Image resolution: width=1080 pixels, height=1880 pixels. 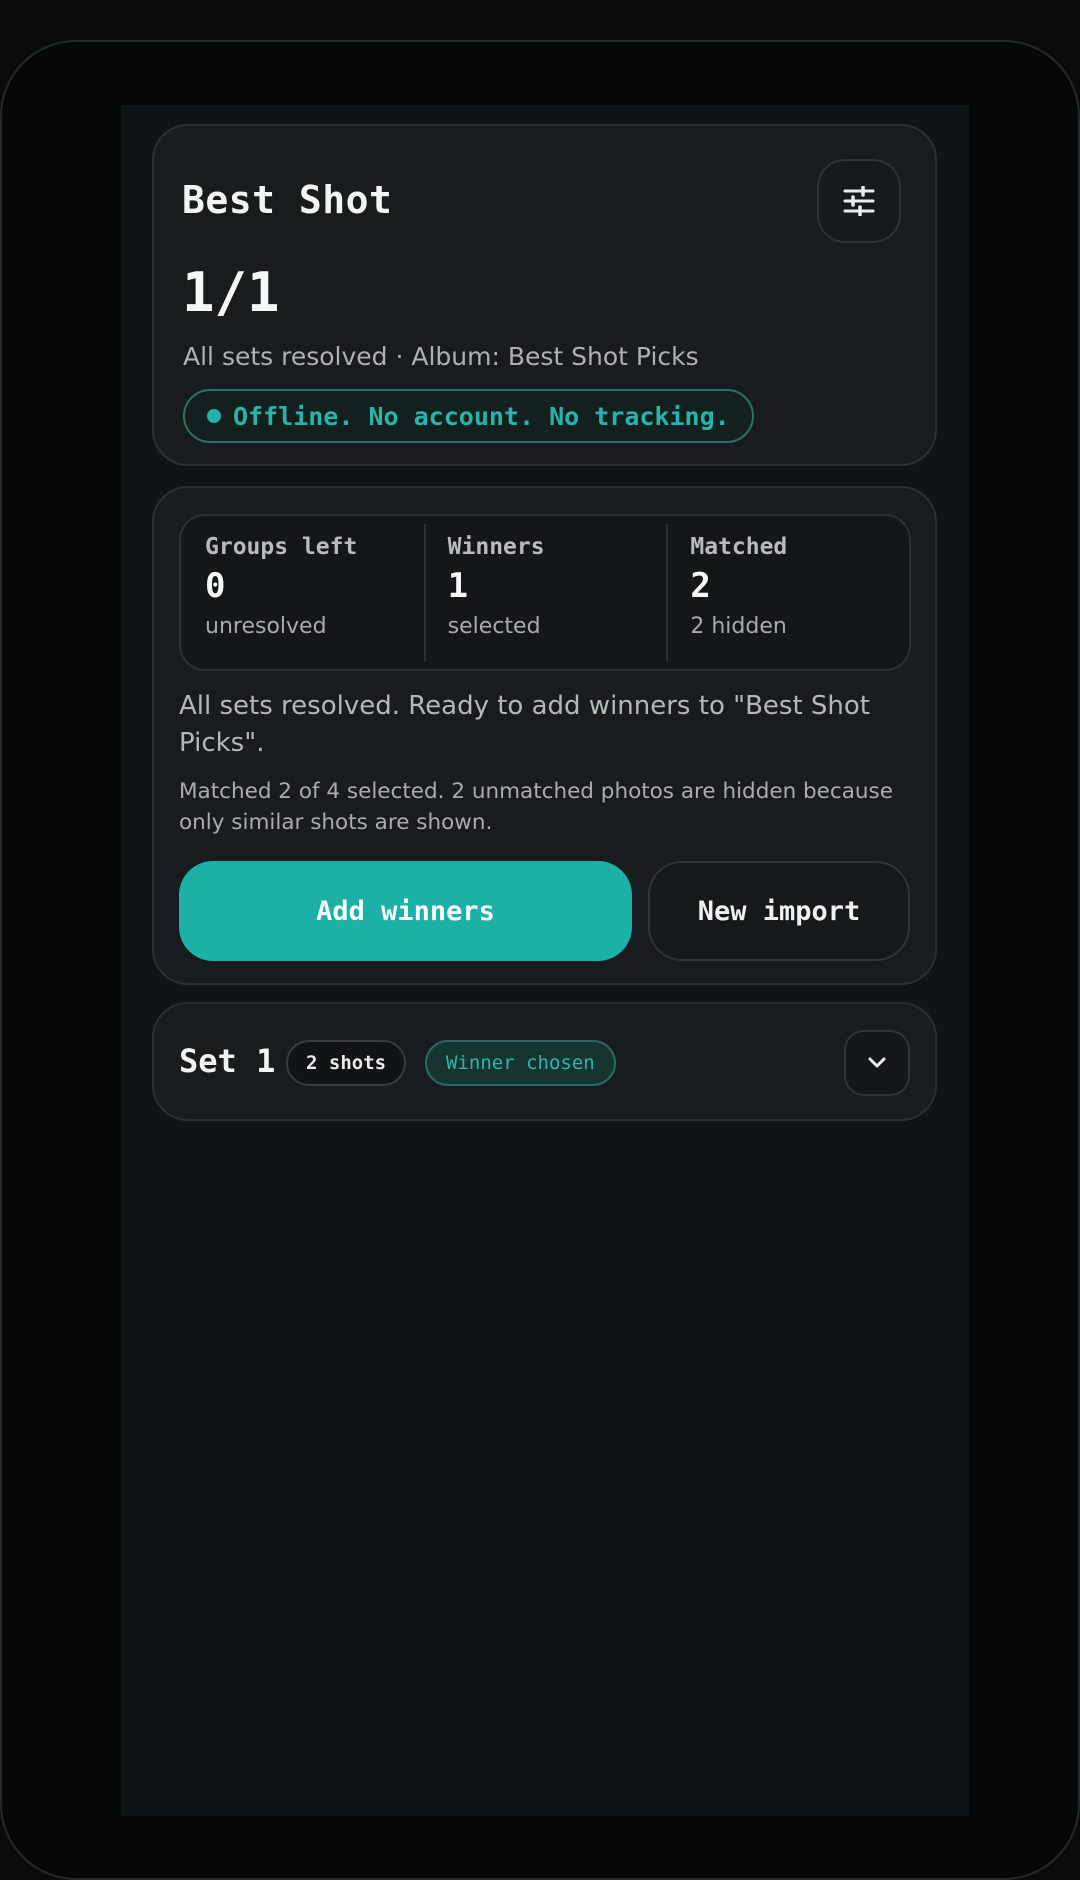 I want to click on stat-sublabel: unresolved, so click(x=266, y=626).